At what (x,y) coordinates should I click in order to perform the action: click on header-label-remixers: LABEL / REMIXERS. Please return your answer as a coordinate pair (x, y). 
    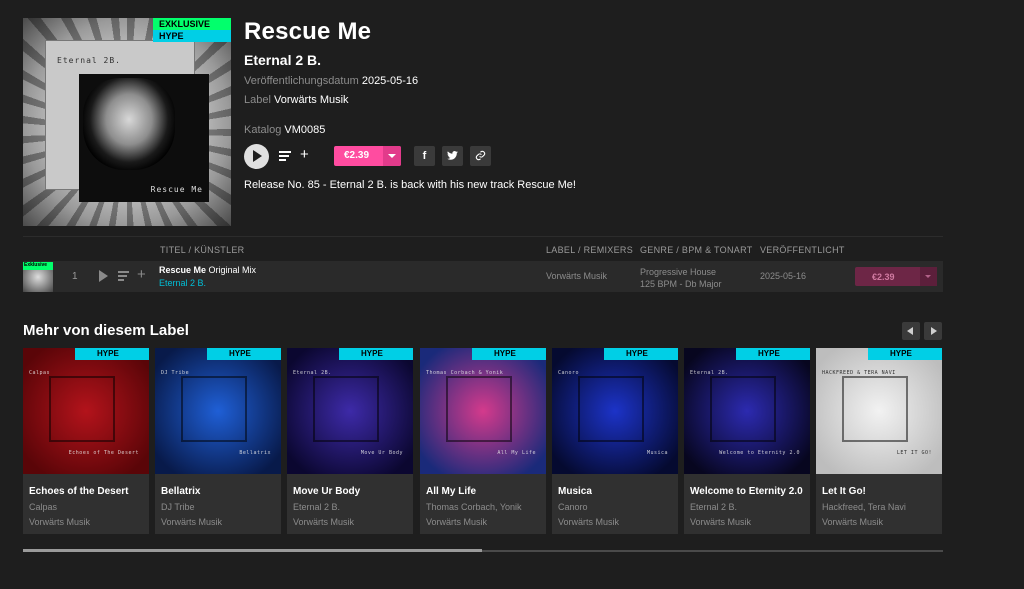
    Looking at the image, I should click on (589, 250).